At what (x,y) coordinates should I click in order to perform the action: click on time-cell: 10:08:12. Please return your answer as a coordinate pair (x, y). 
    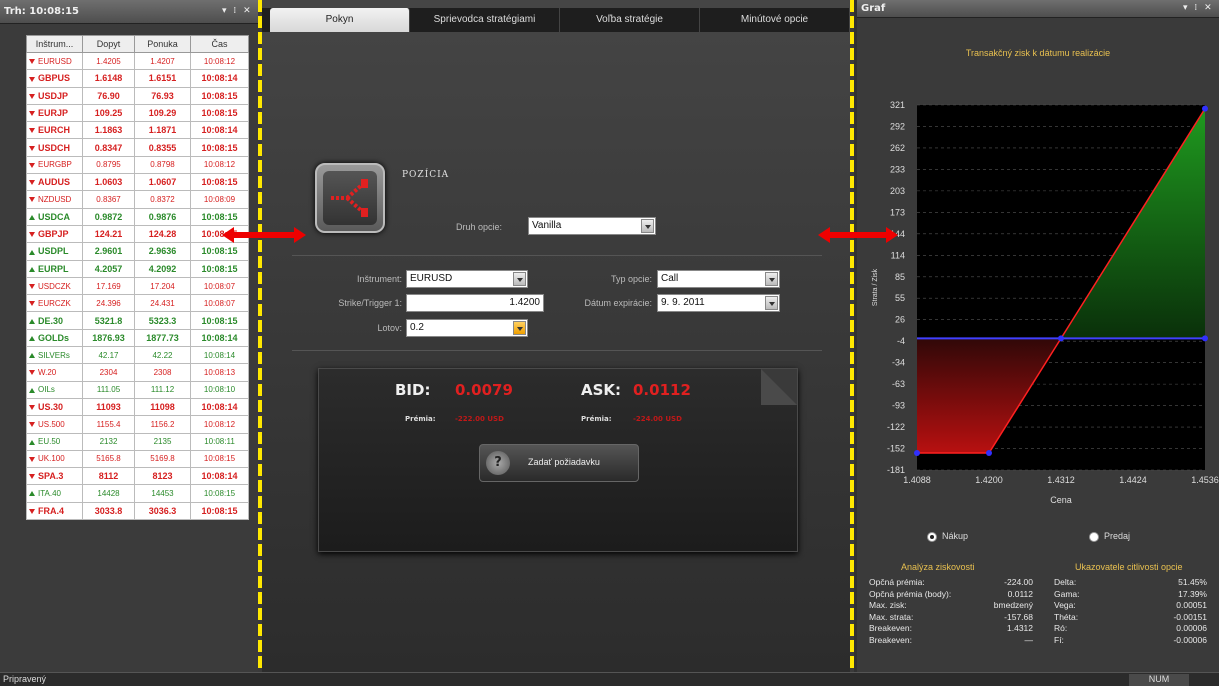
    Looking at the image, I should click on (219, 424).